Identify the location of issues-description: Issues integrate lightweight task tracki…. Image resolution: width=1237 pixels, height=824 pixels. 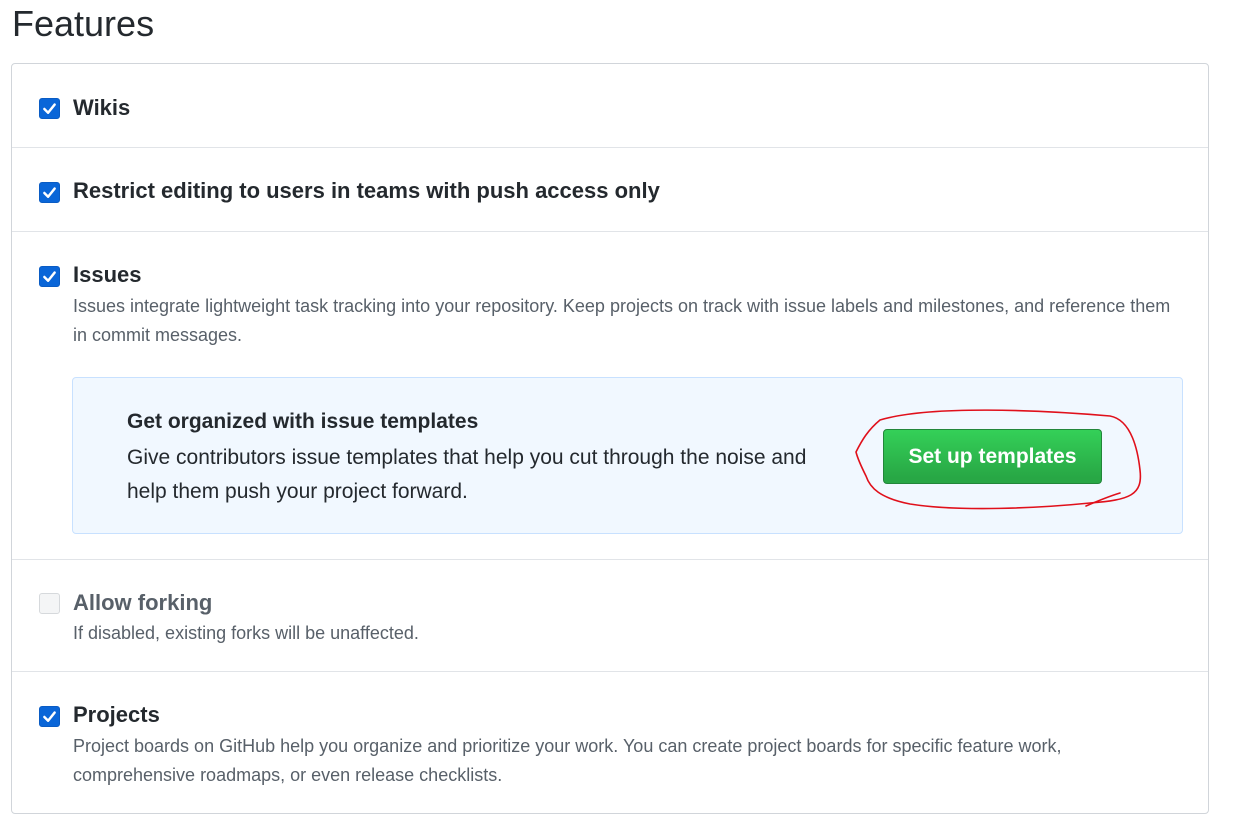
(622, 320).